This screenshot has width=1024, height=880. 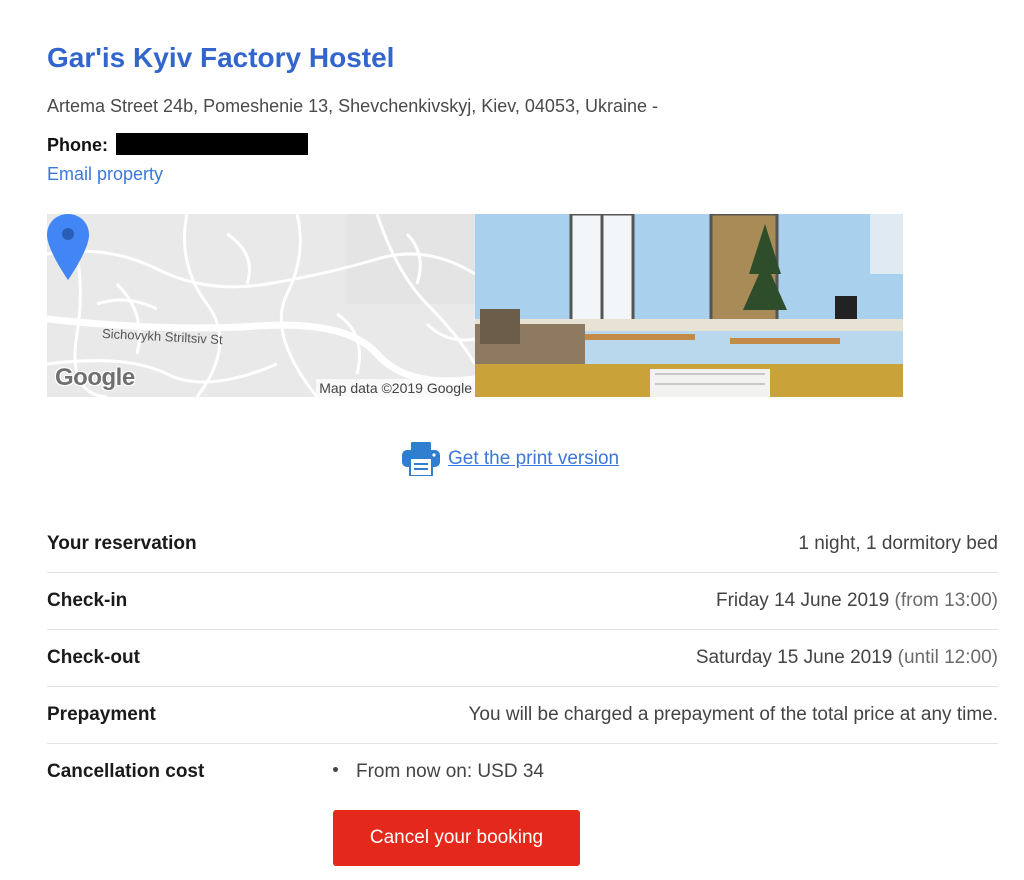 I want to click on print-version-row: Get the print version, so click(x=510, y=459).